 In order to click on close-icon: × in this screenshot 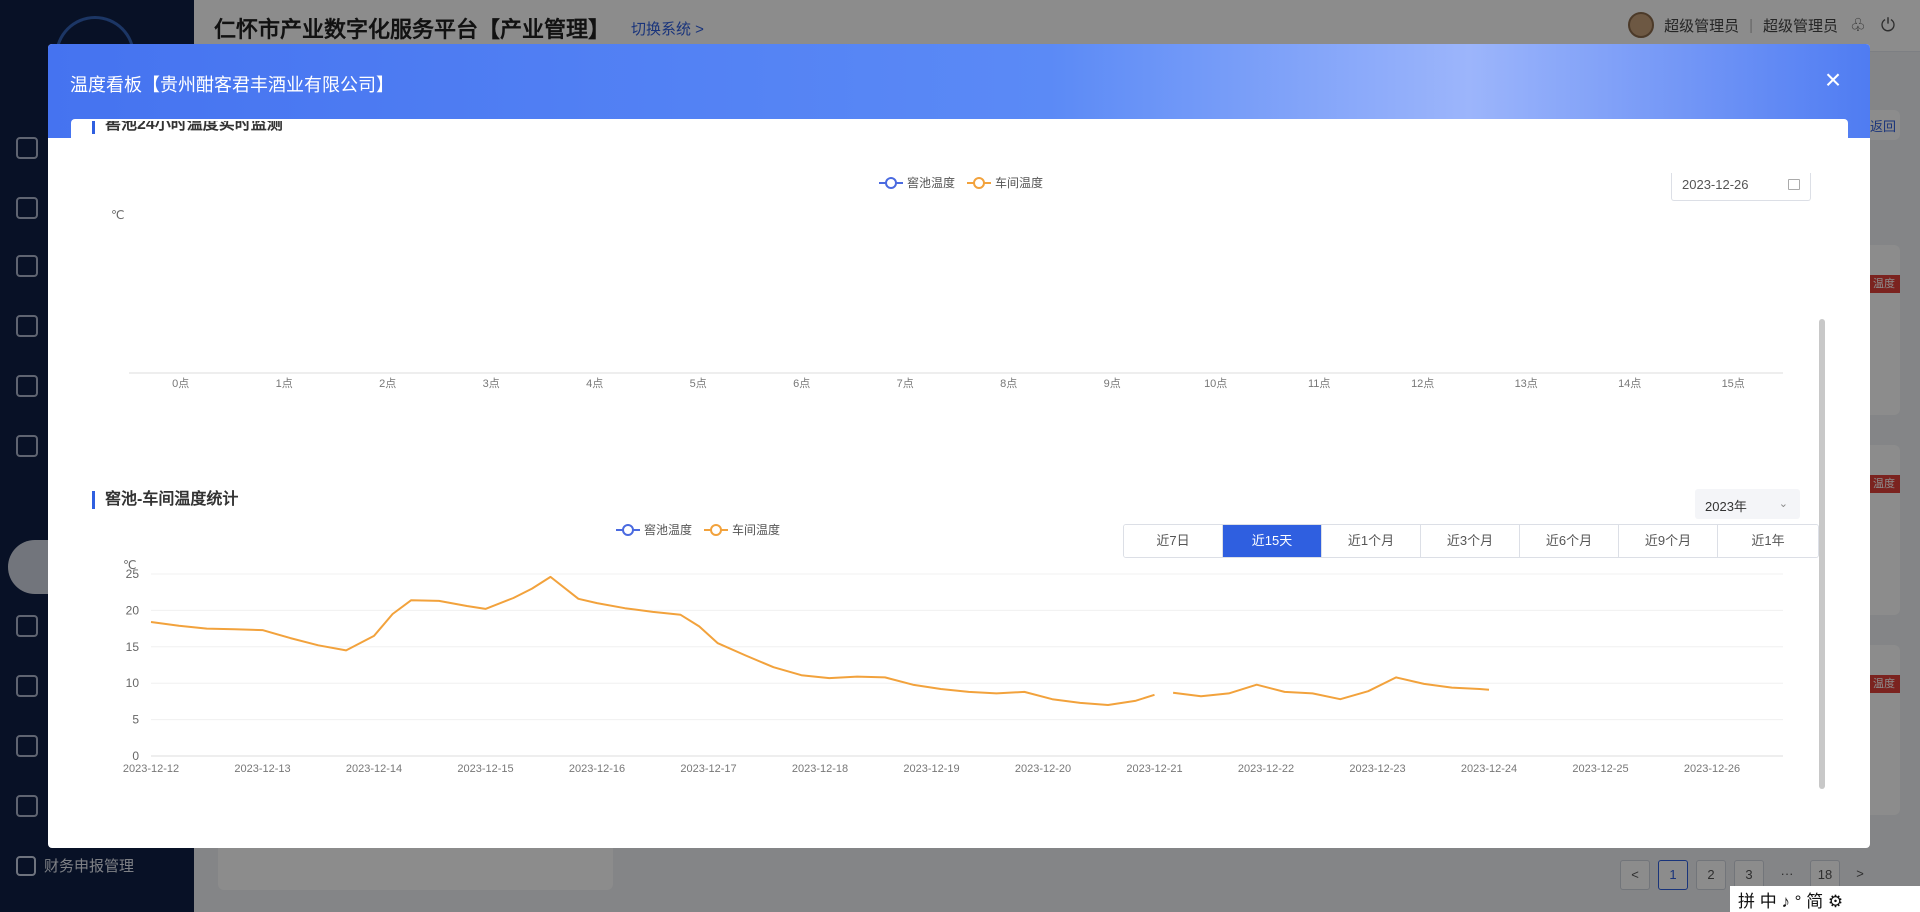, I will do `click(1833, 80)`.